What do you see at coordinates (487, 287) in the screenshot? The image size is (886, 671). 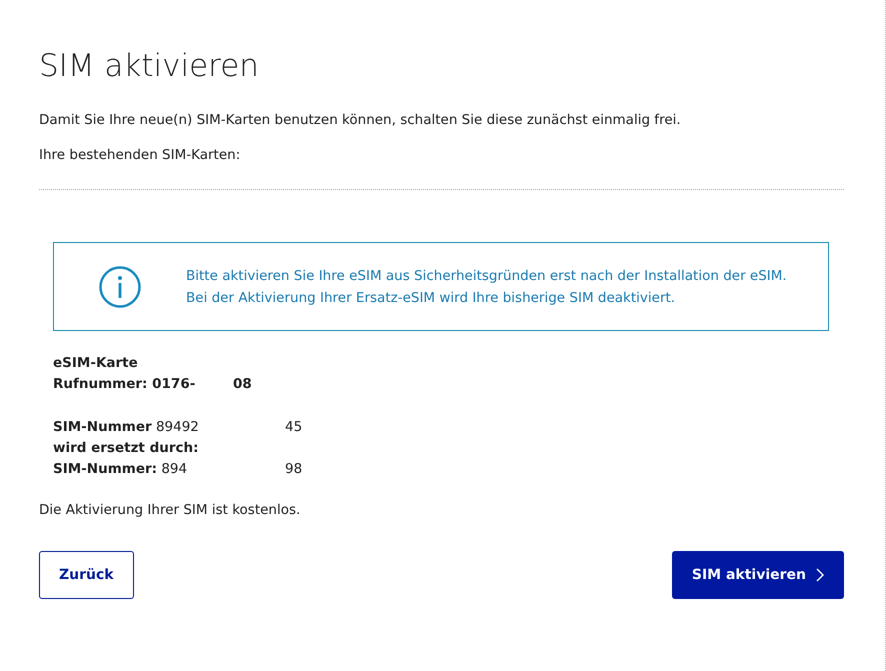 I see `info-text: Bitte aktivieren Sie Ihre eSIM aus Sicherheitsgründen erst nach der Installation der eSIM. Bei der Aktivierung Ihrer Ersatz-eSIM wird Ihre bisherige SIM deaktiviert.` at bounding box center [487, 287].